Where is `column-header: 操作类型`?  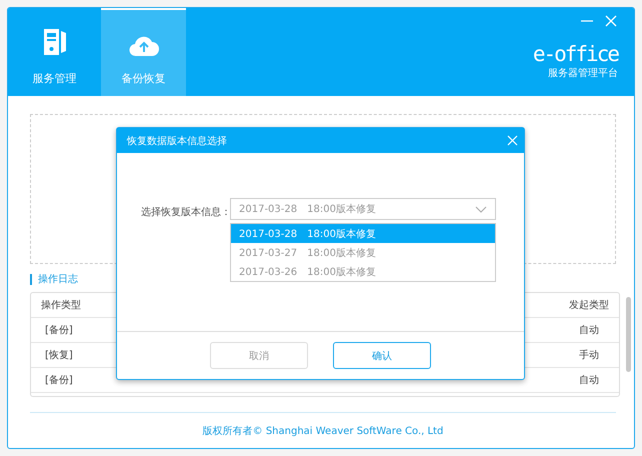 column-header: 操作类型 is located at coordinates (61, 305).